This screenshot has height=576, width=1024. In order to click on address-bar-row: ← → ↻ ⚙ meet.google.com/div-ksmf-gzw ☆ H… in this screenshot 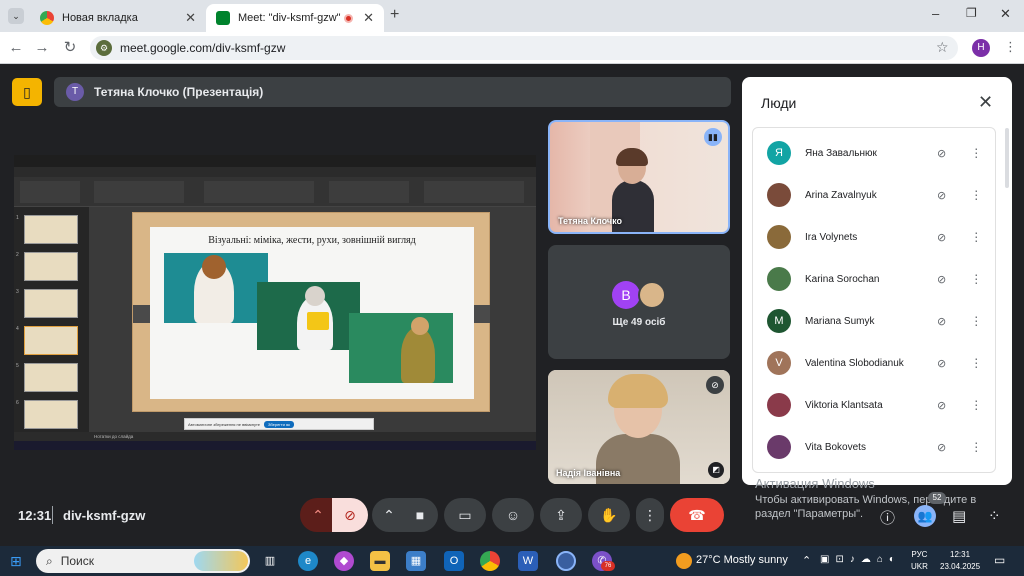, I will do `click(512, 48)`.